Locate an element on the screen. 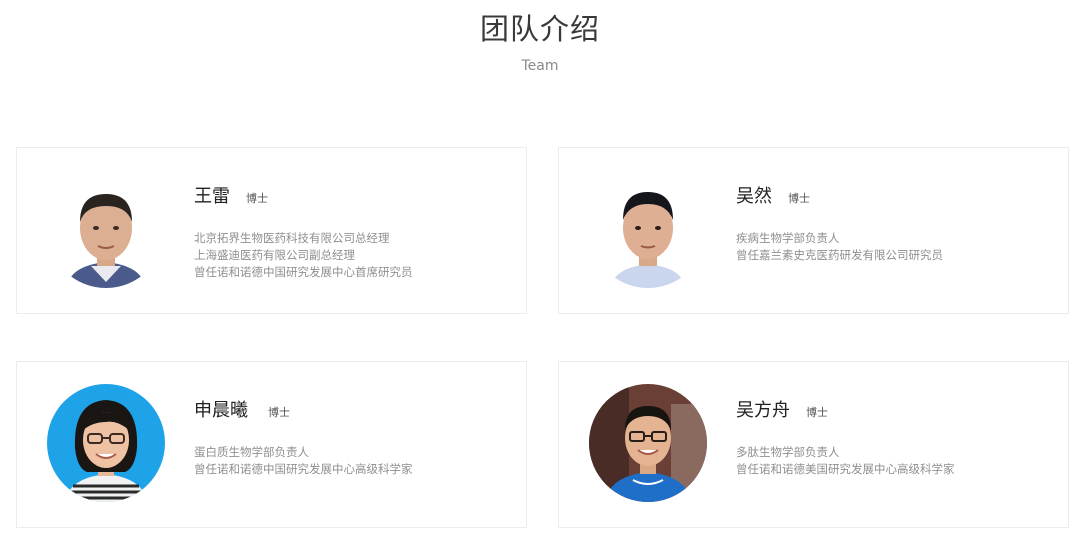  member-name: 王雷 is located at coordinates (212, 196).